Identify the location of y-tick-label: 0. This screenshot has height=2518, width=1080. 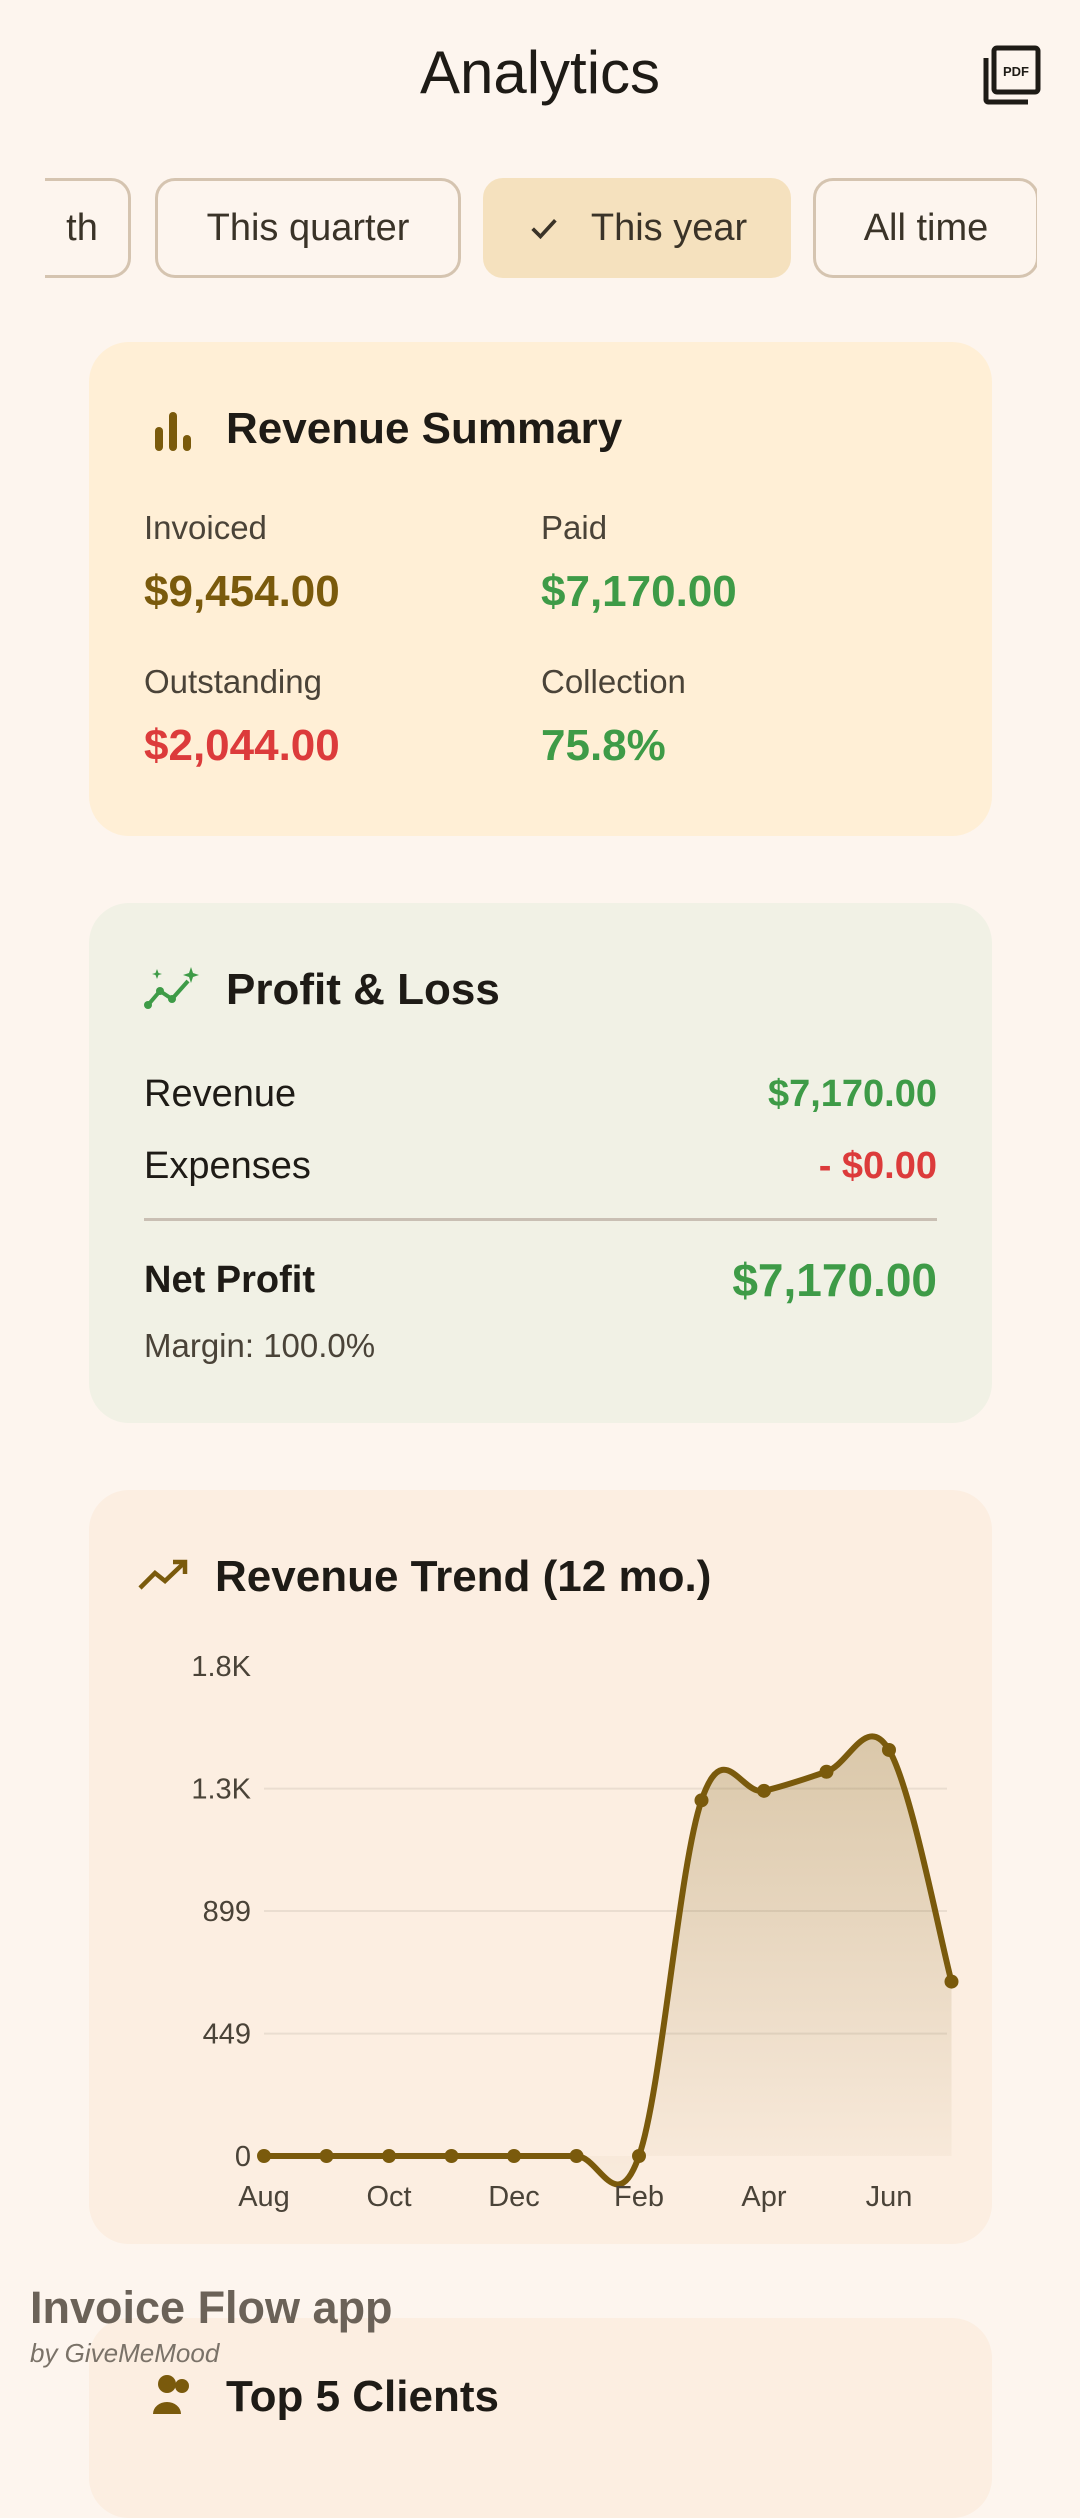
(243, 2157).